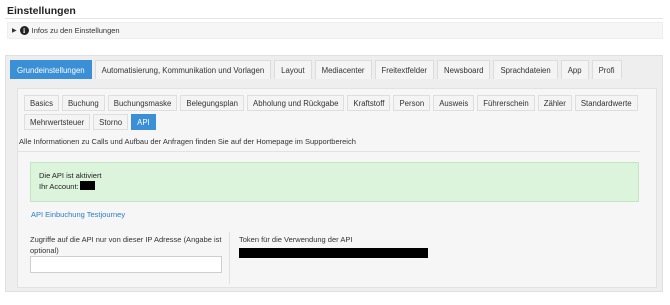 The image size is (670, 305). I want to click on tab-app: App, so click(574, 69).